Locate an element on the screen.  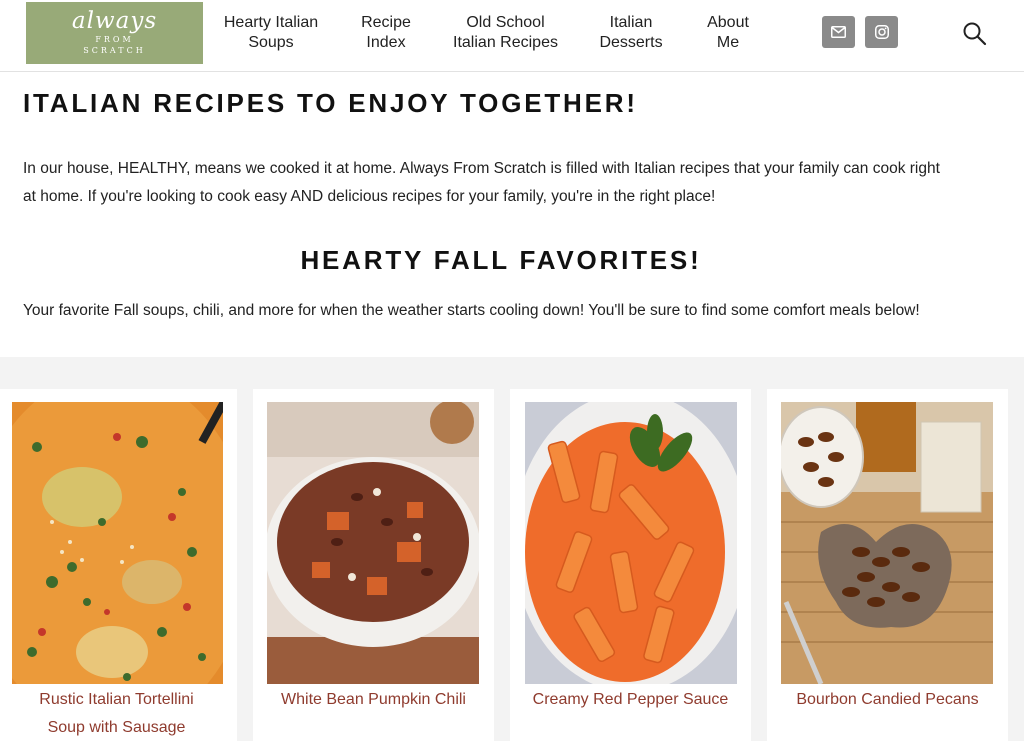
recipe-image-red-pepper-sauce is located at coordinates (631, 543).